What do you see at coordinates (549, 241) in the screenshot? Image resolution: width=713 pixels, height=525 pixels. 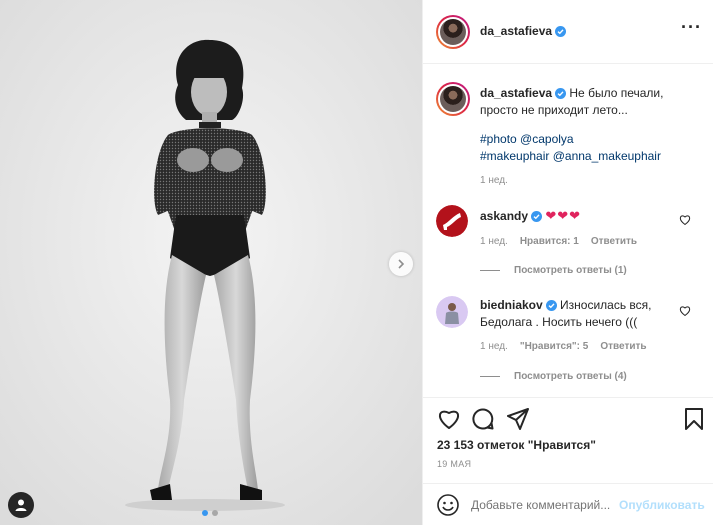 I see `comment-likes: Нравится: 1` at bounding box center [549, 241].